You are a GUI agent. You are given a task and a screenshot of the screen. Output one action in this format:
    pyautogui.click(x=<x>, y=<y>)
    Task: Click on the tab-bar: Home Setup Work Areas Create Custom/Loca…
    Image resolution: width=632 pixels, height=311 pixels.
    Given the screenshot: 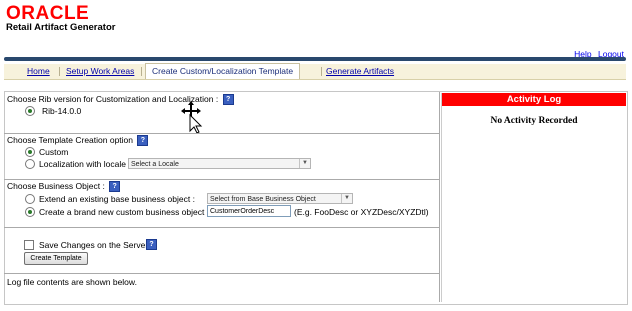 What is the action you would take?
    pyautogui.click(x=315, y=71)
    